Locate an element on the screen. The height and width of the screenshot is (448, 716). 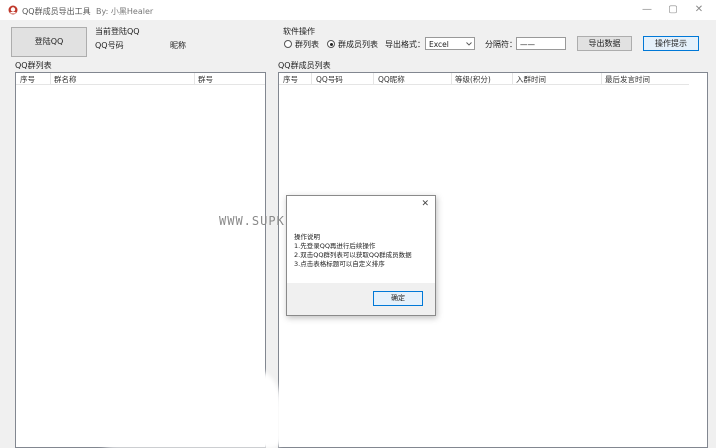
member-list-radio-label: 群成员列表 is located at coordinates (358, 44).